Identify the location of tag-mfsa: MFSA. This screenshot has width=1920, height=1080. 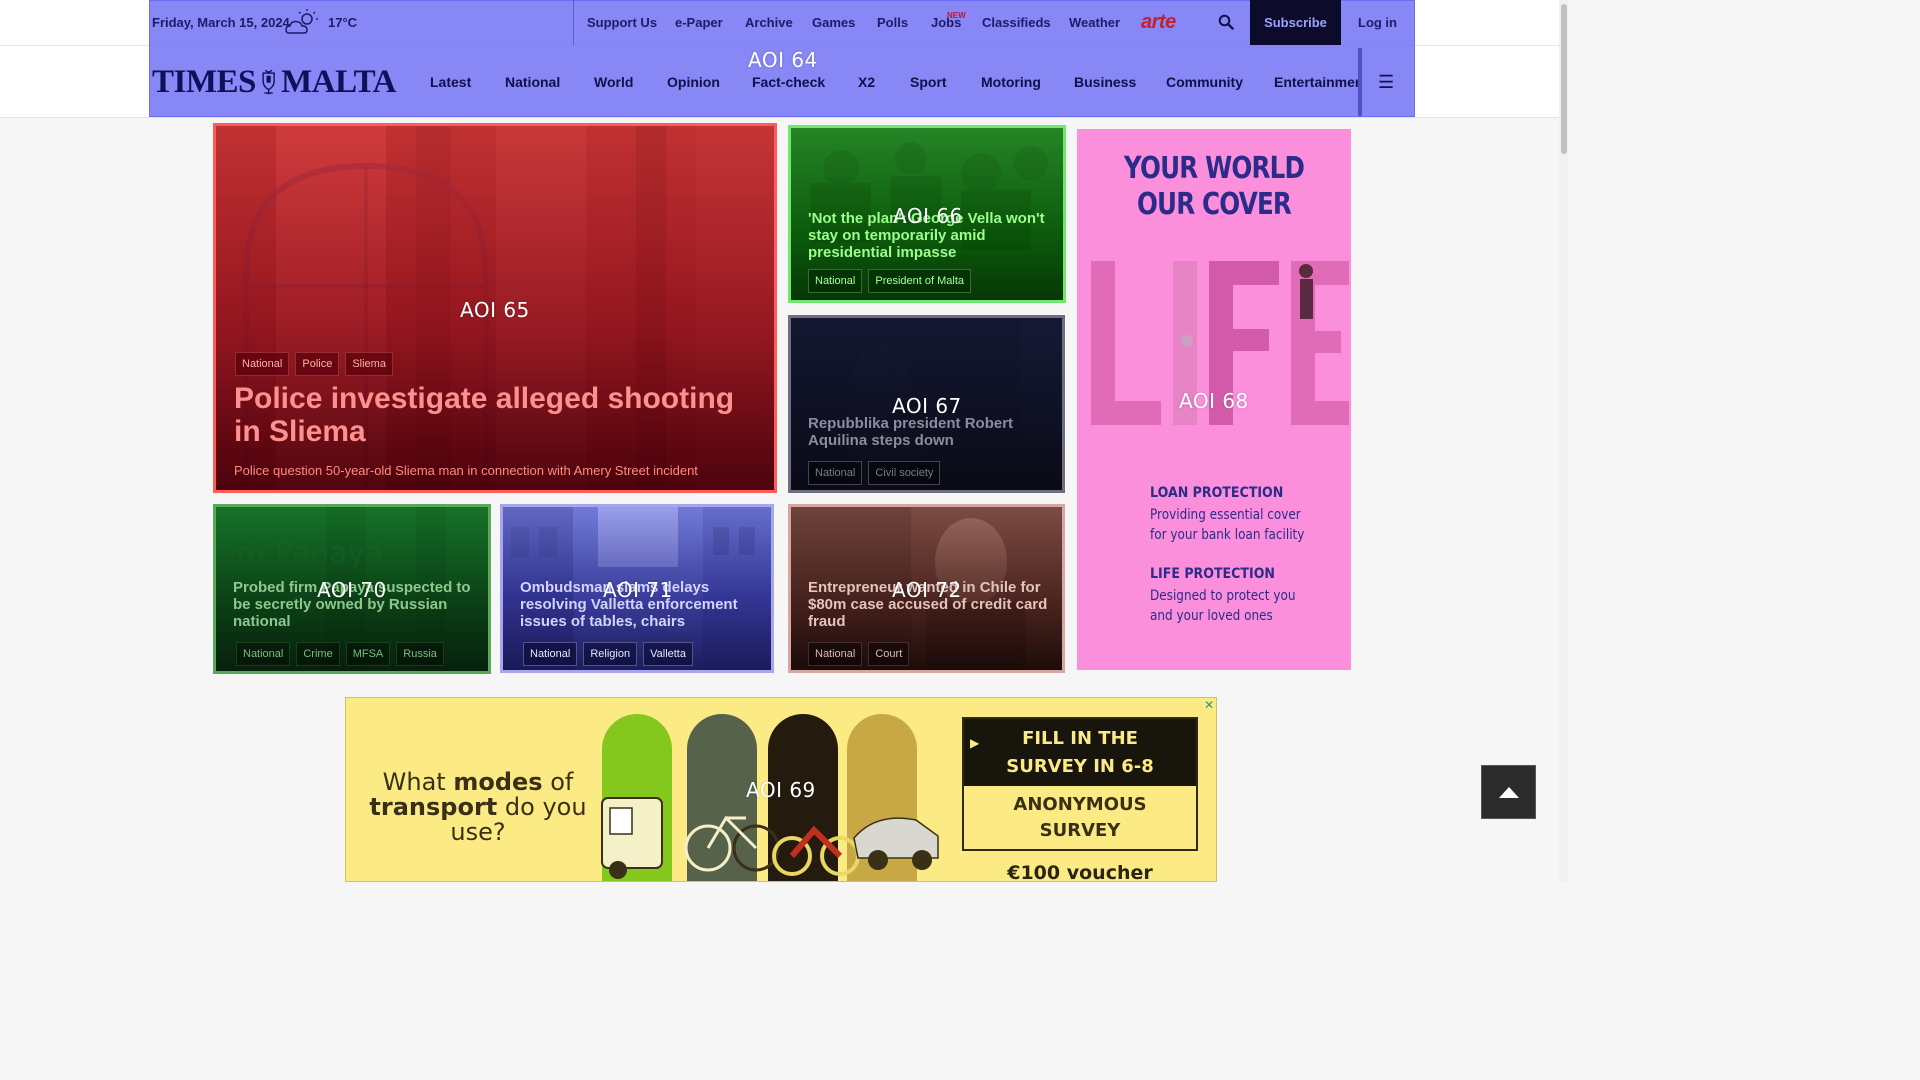
(368, 654).